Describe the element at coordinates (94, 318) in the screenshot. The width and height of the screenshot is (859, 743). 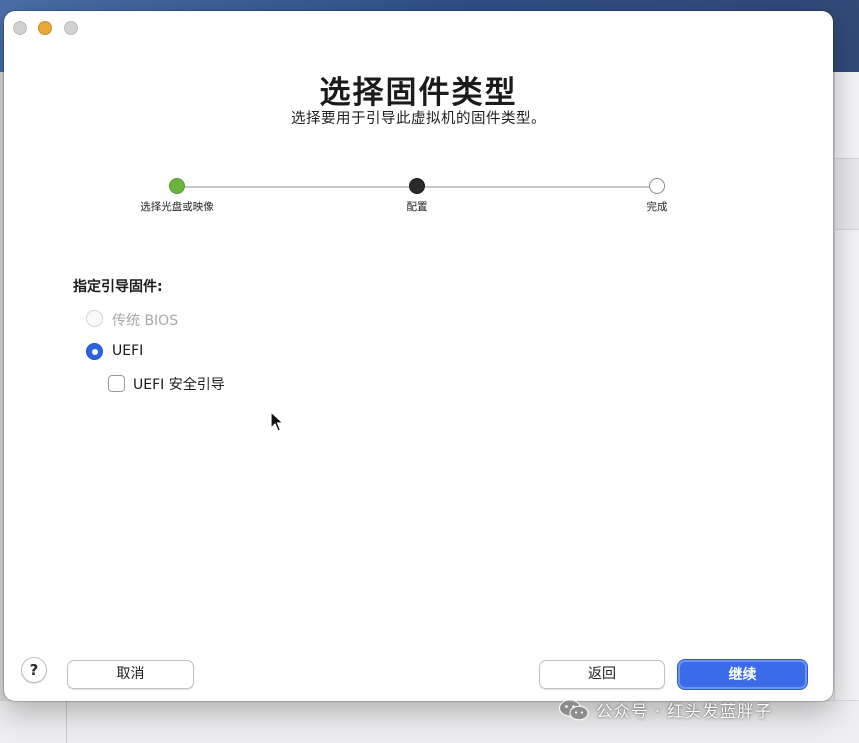
I see `legacy-bios-radio` at that location.